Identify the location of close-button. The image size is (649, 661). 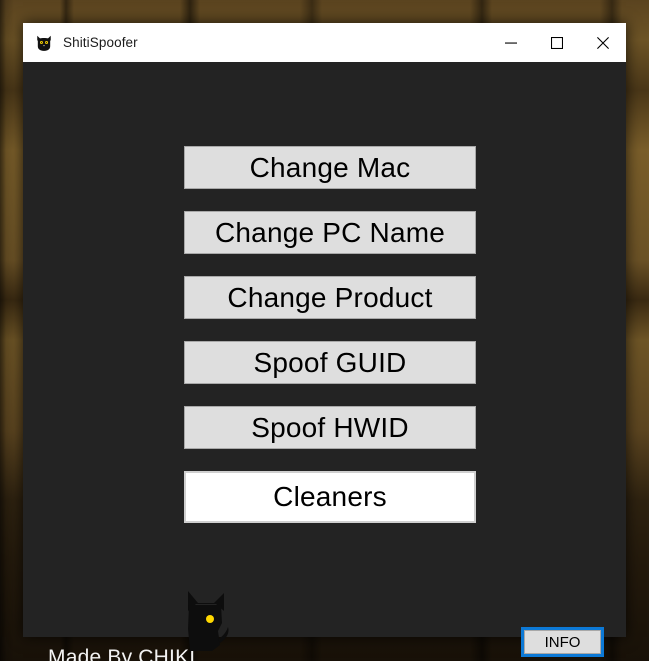
(603, 42).